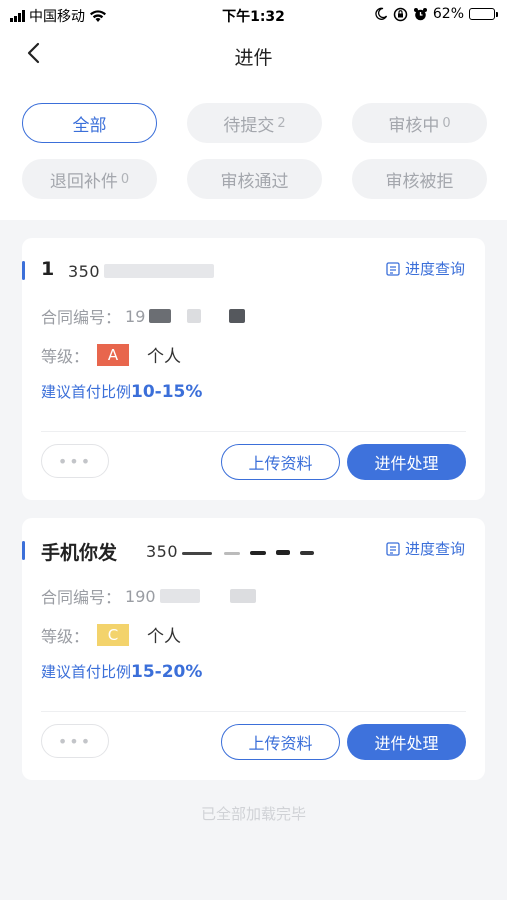  What do you see at coordinates (381, 13) in the screenshot?
I see `moon-icon` at bounding box center [381, 13].